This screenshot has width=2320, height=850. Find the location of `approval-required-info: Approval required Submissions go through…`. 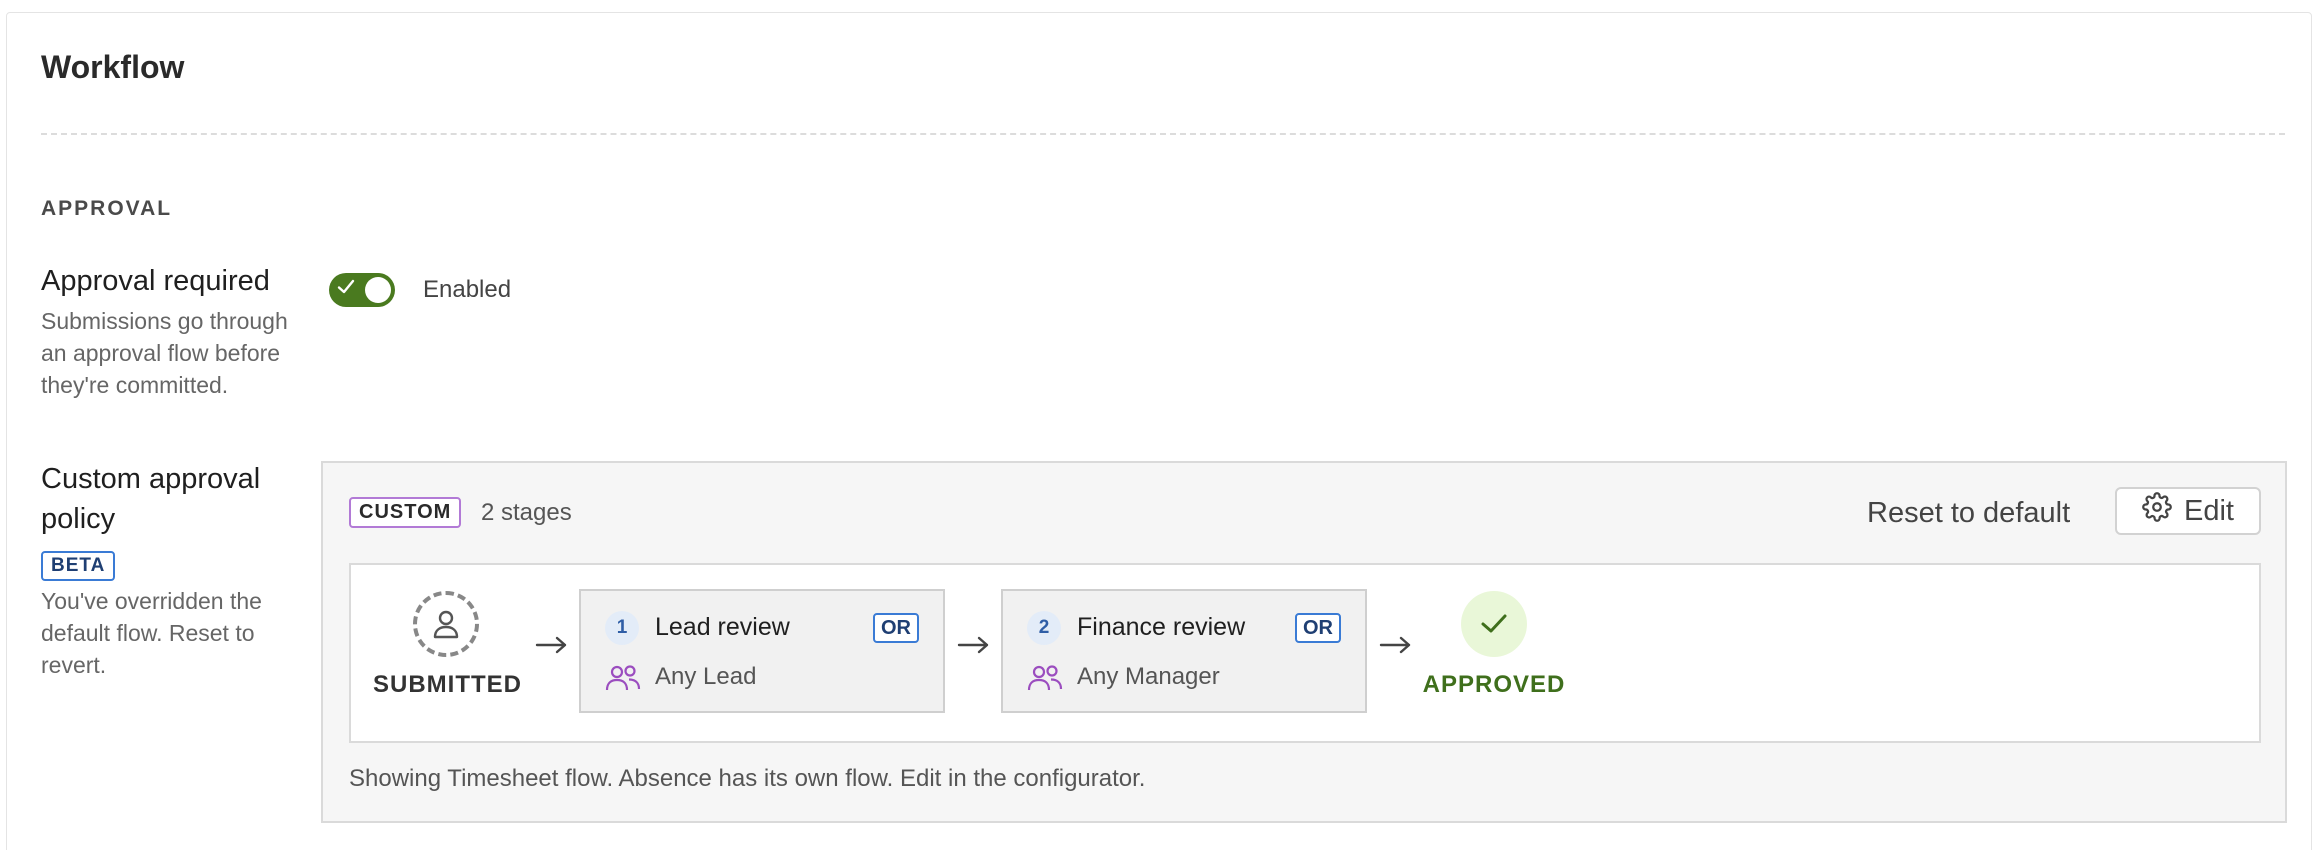

approval-required-info: Approval required Submissions go through… is located at coordinates (171, 331).